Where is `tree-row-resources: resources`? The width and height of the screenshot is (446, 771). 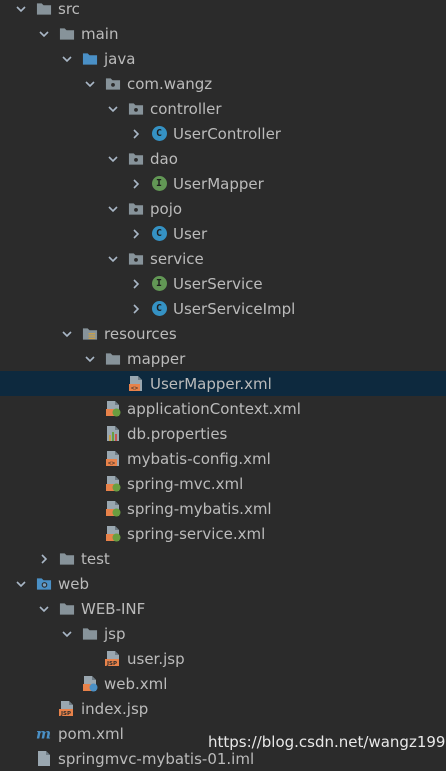
tree-row-resources: resources is located at coordinates (223, 333).